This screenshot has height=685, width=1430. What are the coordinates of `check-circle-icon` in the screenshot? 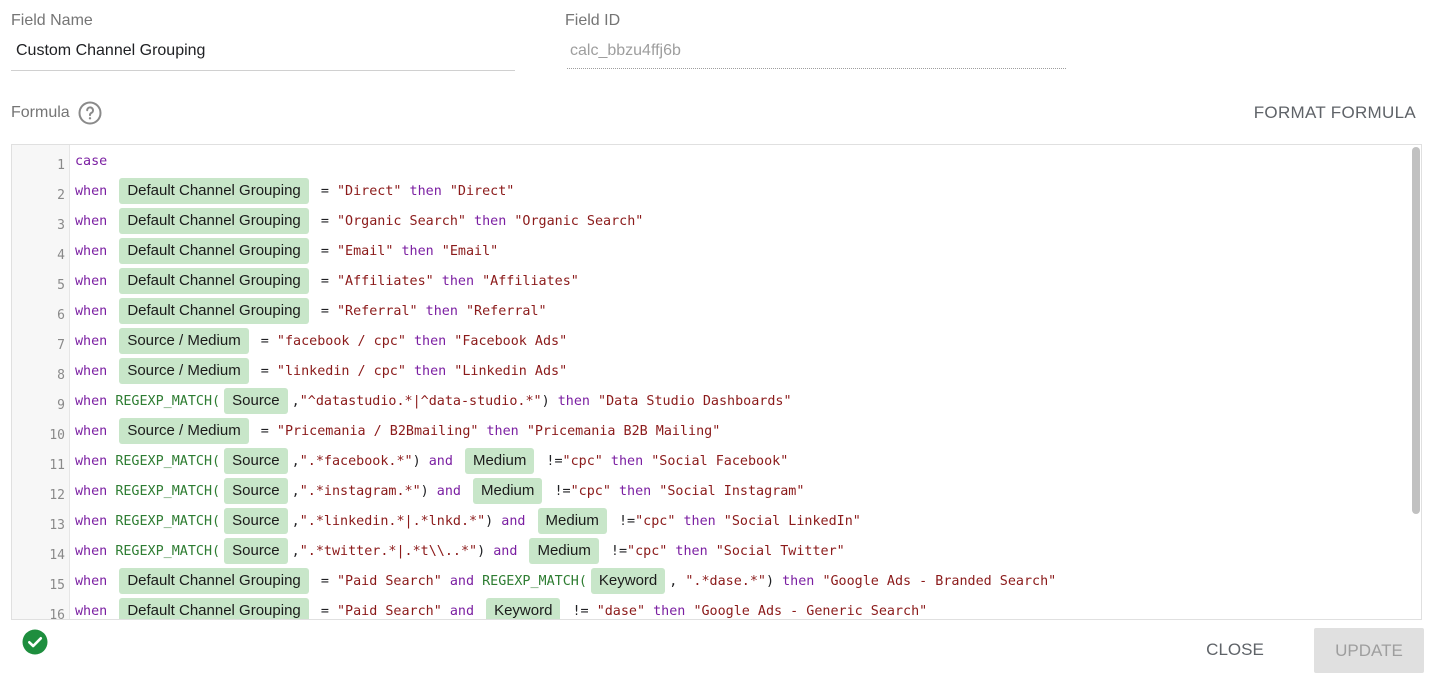 It's located at (35, 642).